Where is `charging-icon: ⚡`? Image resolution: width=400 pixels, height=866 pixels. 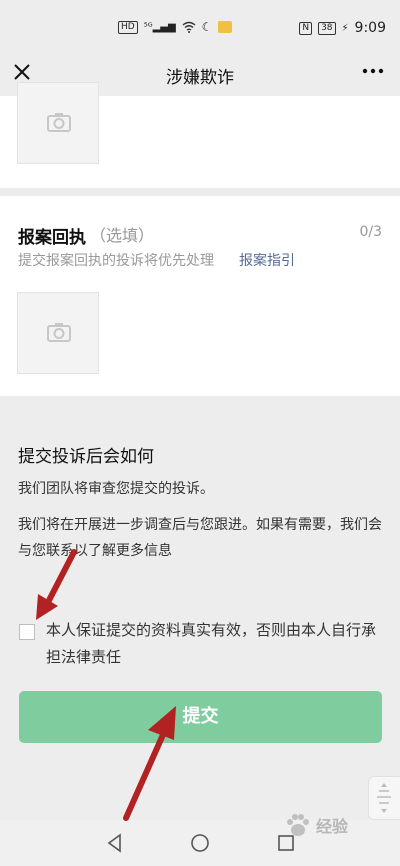 charging-icon: ⚡ is located at coordinates (345, 28).